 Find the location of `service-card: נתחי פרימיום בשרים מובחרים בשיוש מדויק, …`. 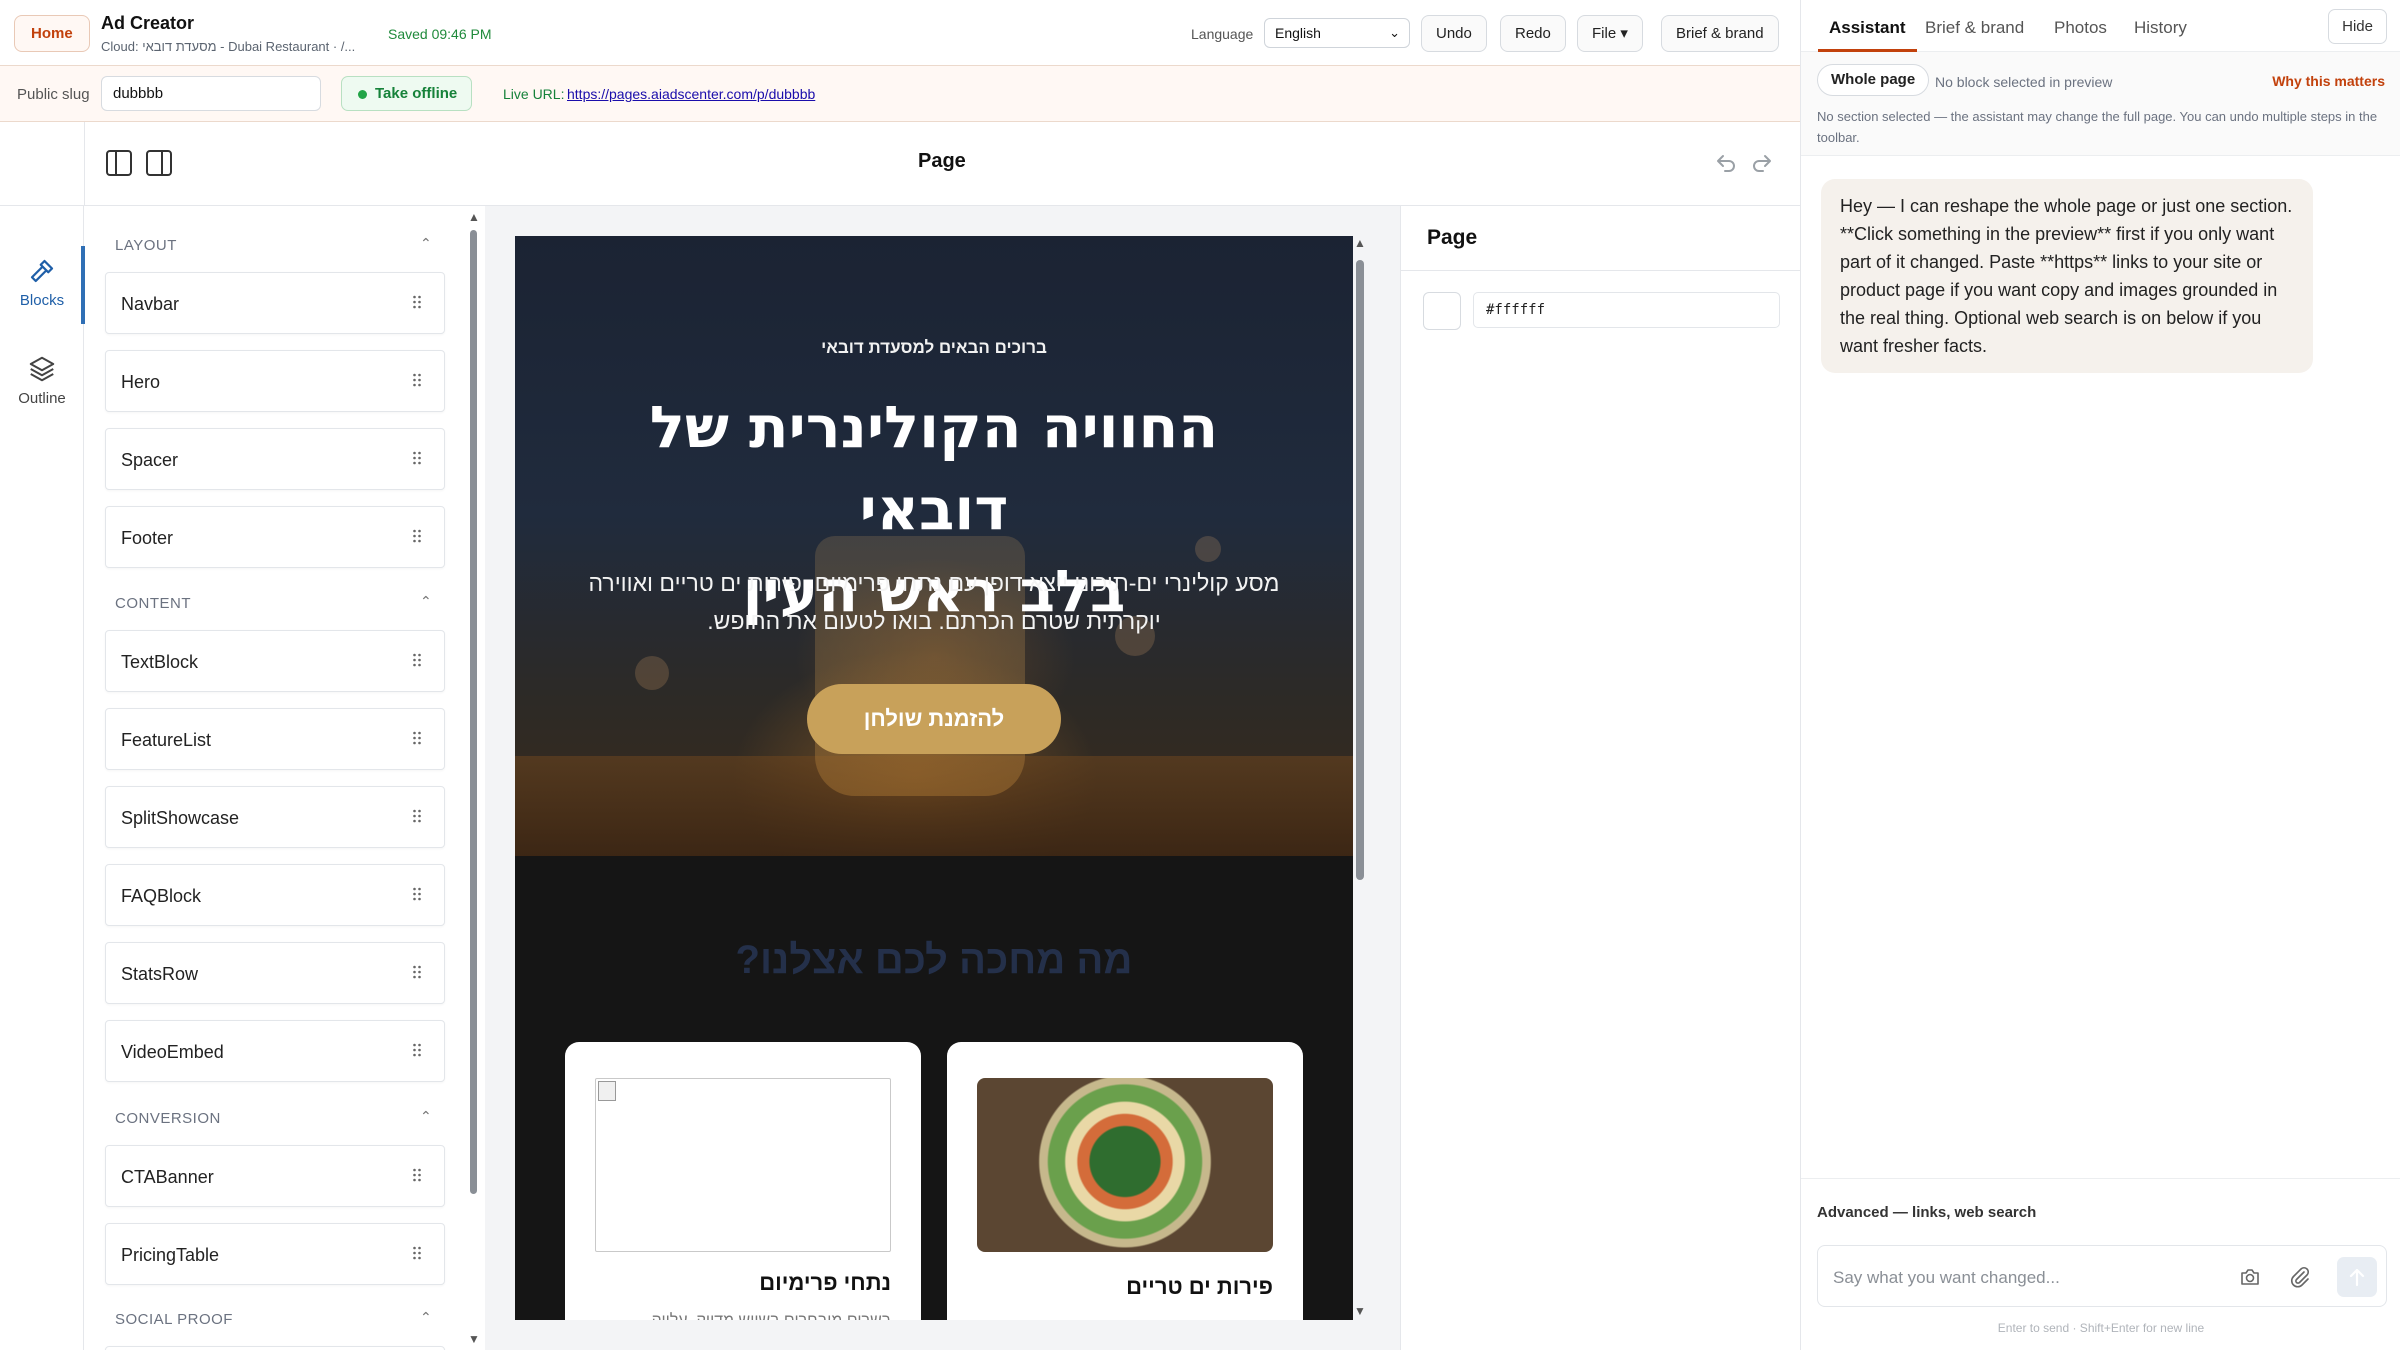

service-card: נתחי פרימיום בשרים מובחרים בשיוש מדויק, … is located at coordinates (743, 1181).